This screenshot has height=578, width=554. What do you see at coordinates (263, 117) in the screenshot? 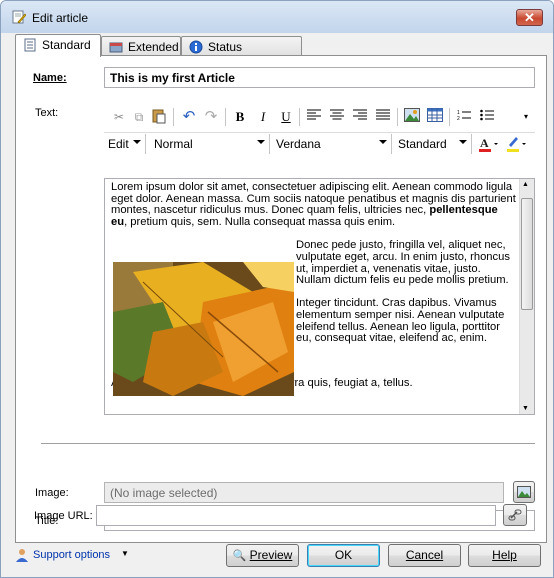
I see `italic-button: I` at bounding box center [263, 117].